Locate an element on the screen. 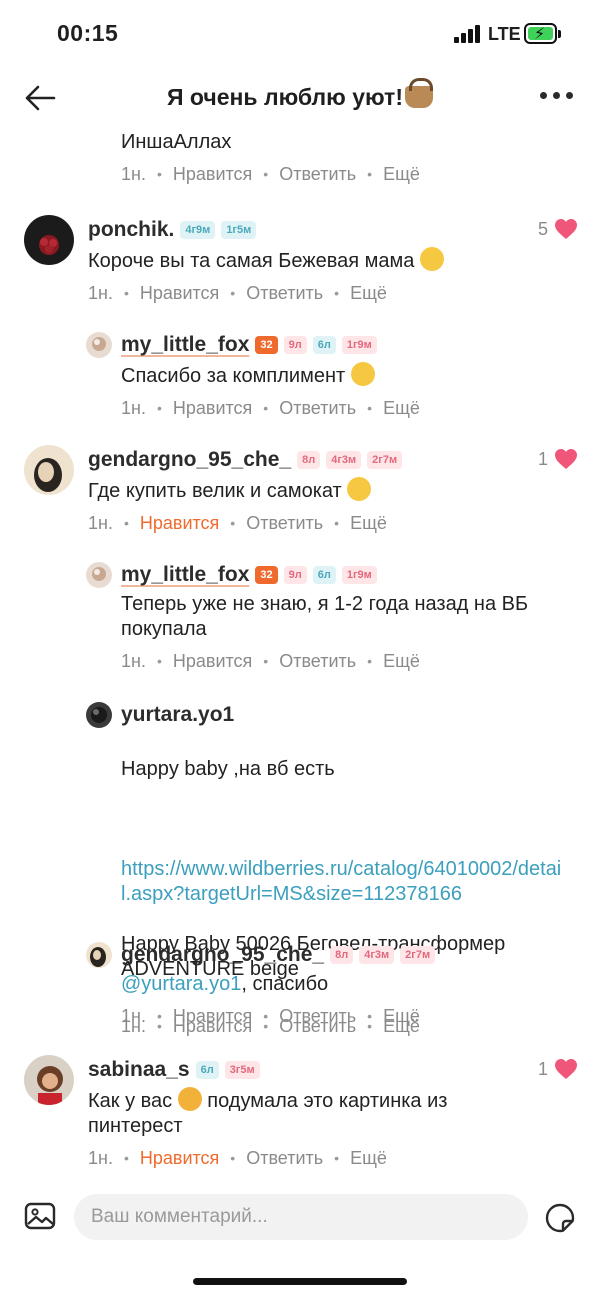  back-arrow-icon is located at coordinates (40, 98).